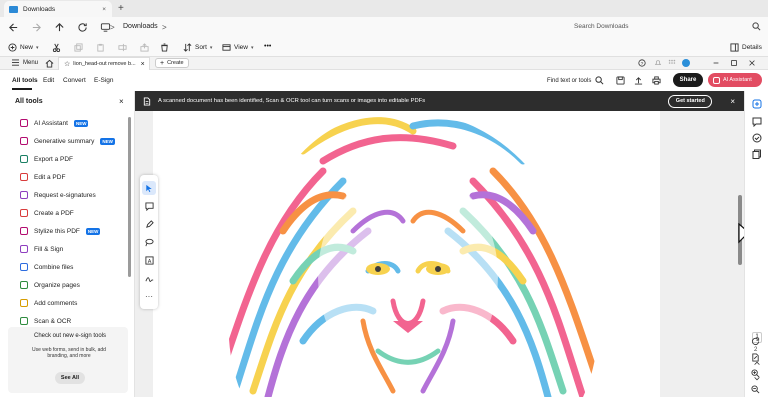 The image size is (768, 397). What do you see at coordinates (39, 9) in the screenshot?
I see `explorer-tab-title: Downloads` at bounding box center [39, 9].